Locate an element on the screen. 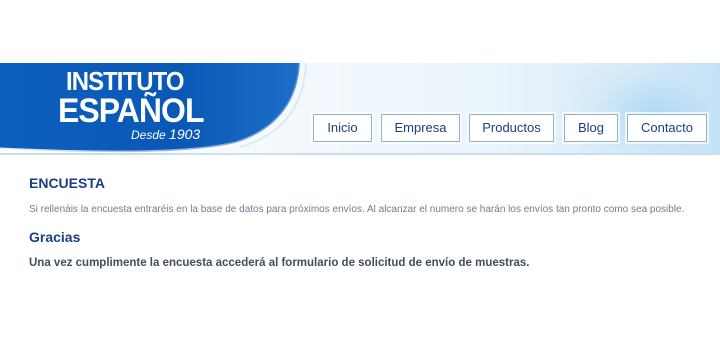 The image size is (720, 340). nav-productos: Productos is located at coordinates (511, 128).